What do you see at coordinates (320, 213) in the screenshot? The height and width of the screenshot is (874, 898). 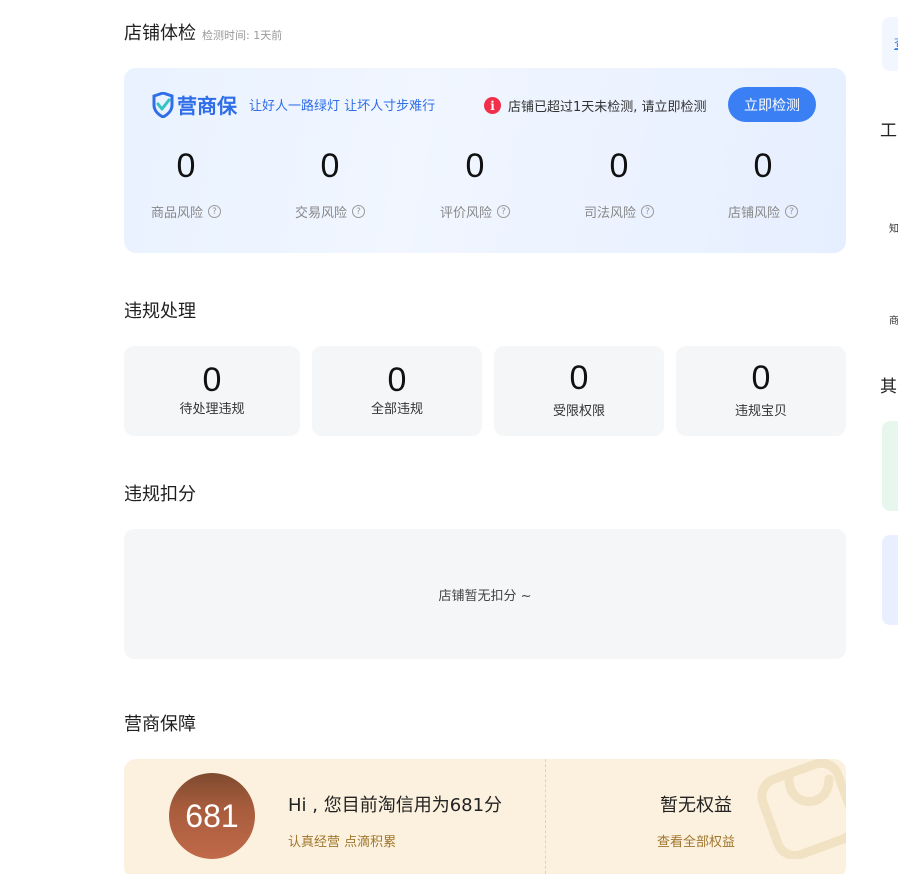 I see `risk-label-text: 交易风险` at bounding box center [320, 213].